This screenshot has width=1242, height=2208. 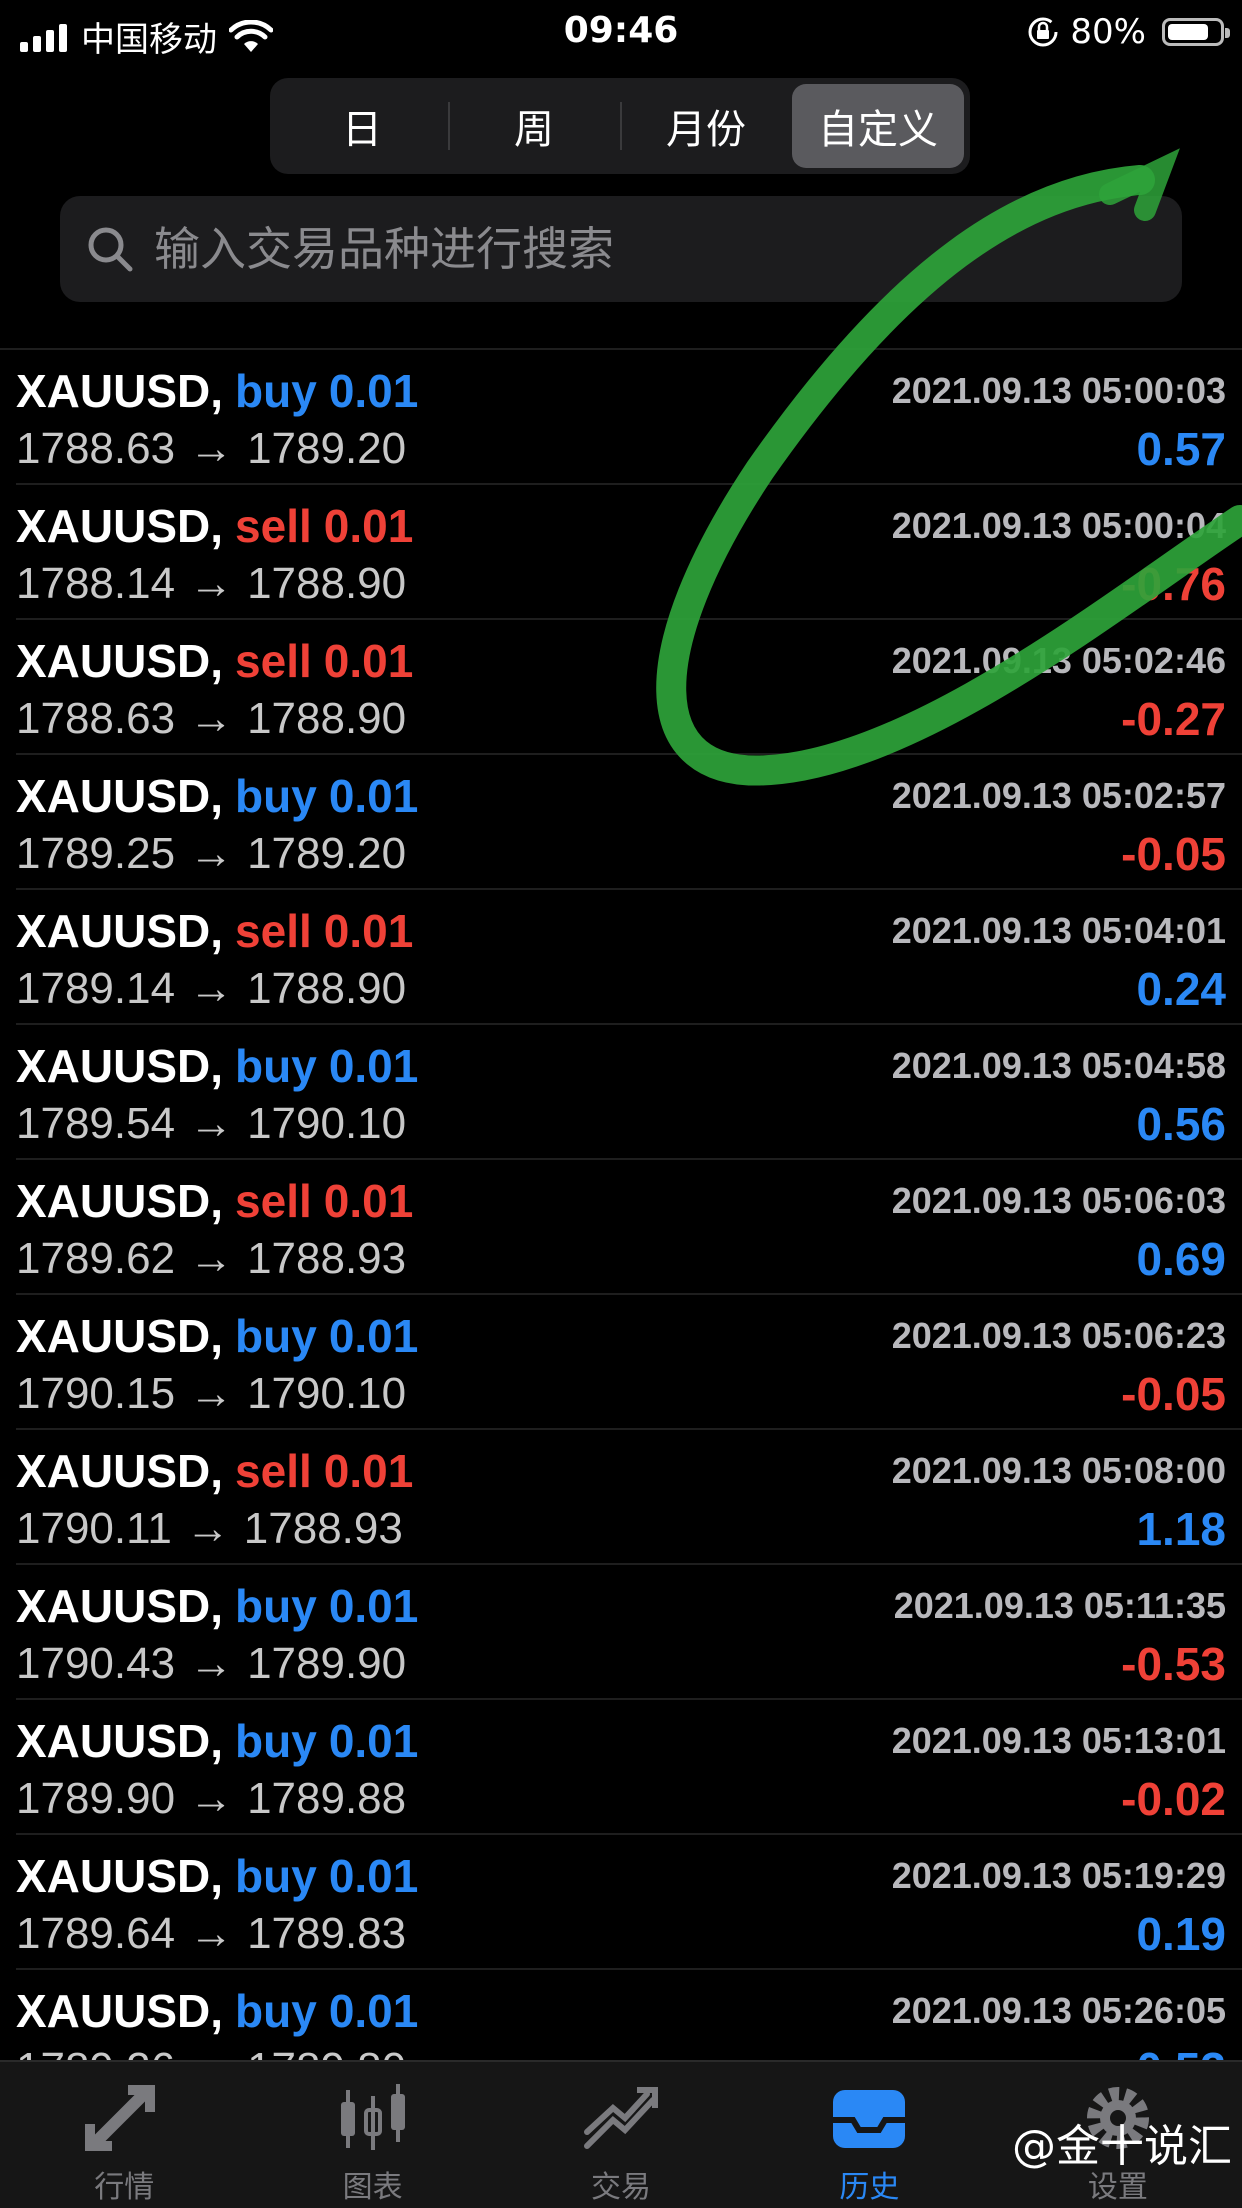 I want to click on period-segmented-control: 日周月份 自定义, so click(x=620, y=126).